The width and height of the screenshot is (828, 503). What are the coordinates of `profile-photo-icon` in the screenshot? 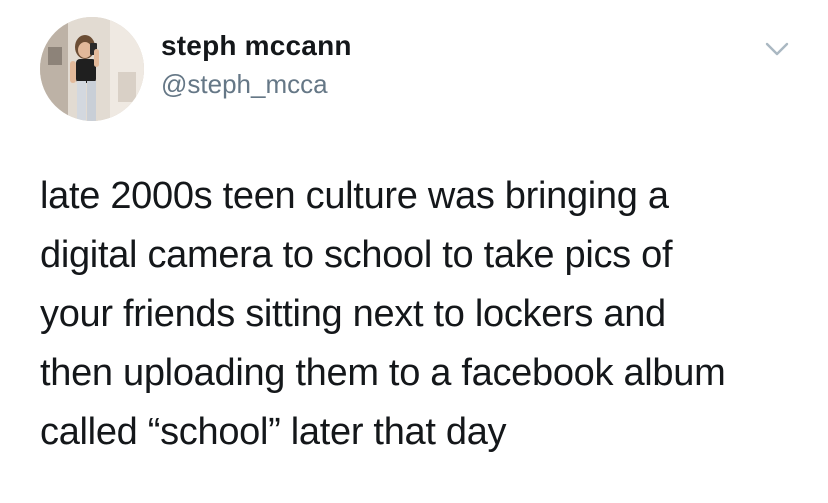 It's located at (92, 69).